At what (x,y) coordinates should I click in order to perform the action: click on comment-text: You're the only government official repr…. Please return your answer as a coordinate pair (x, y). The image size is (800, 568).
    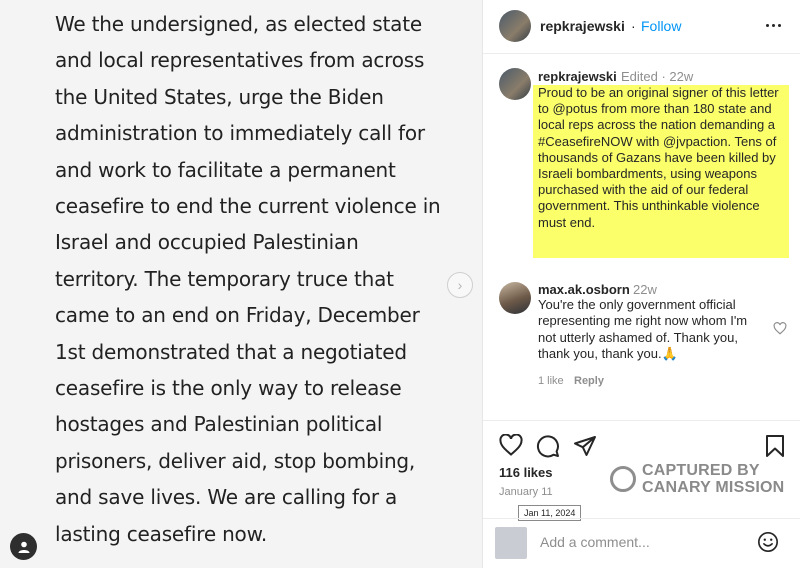
    Looking at the image, I should click on (643, 329).